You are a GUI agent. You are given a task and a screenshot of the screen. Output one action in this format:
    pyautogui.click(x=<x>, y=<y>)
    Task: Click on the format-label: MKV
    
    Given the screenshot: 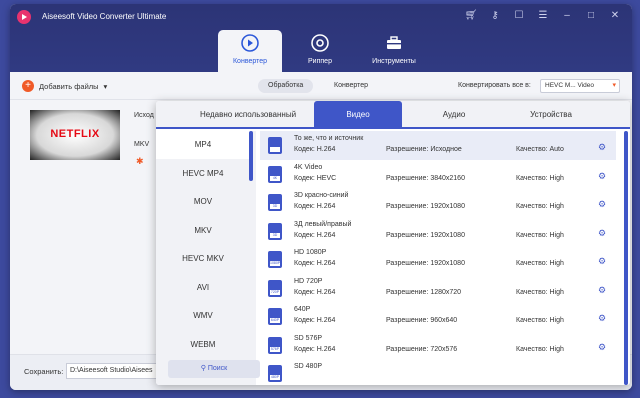 What is the action you would take?
    pyautogui.click(x=142, y=144)
    